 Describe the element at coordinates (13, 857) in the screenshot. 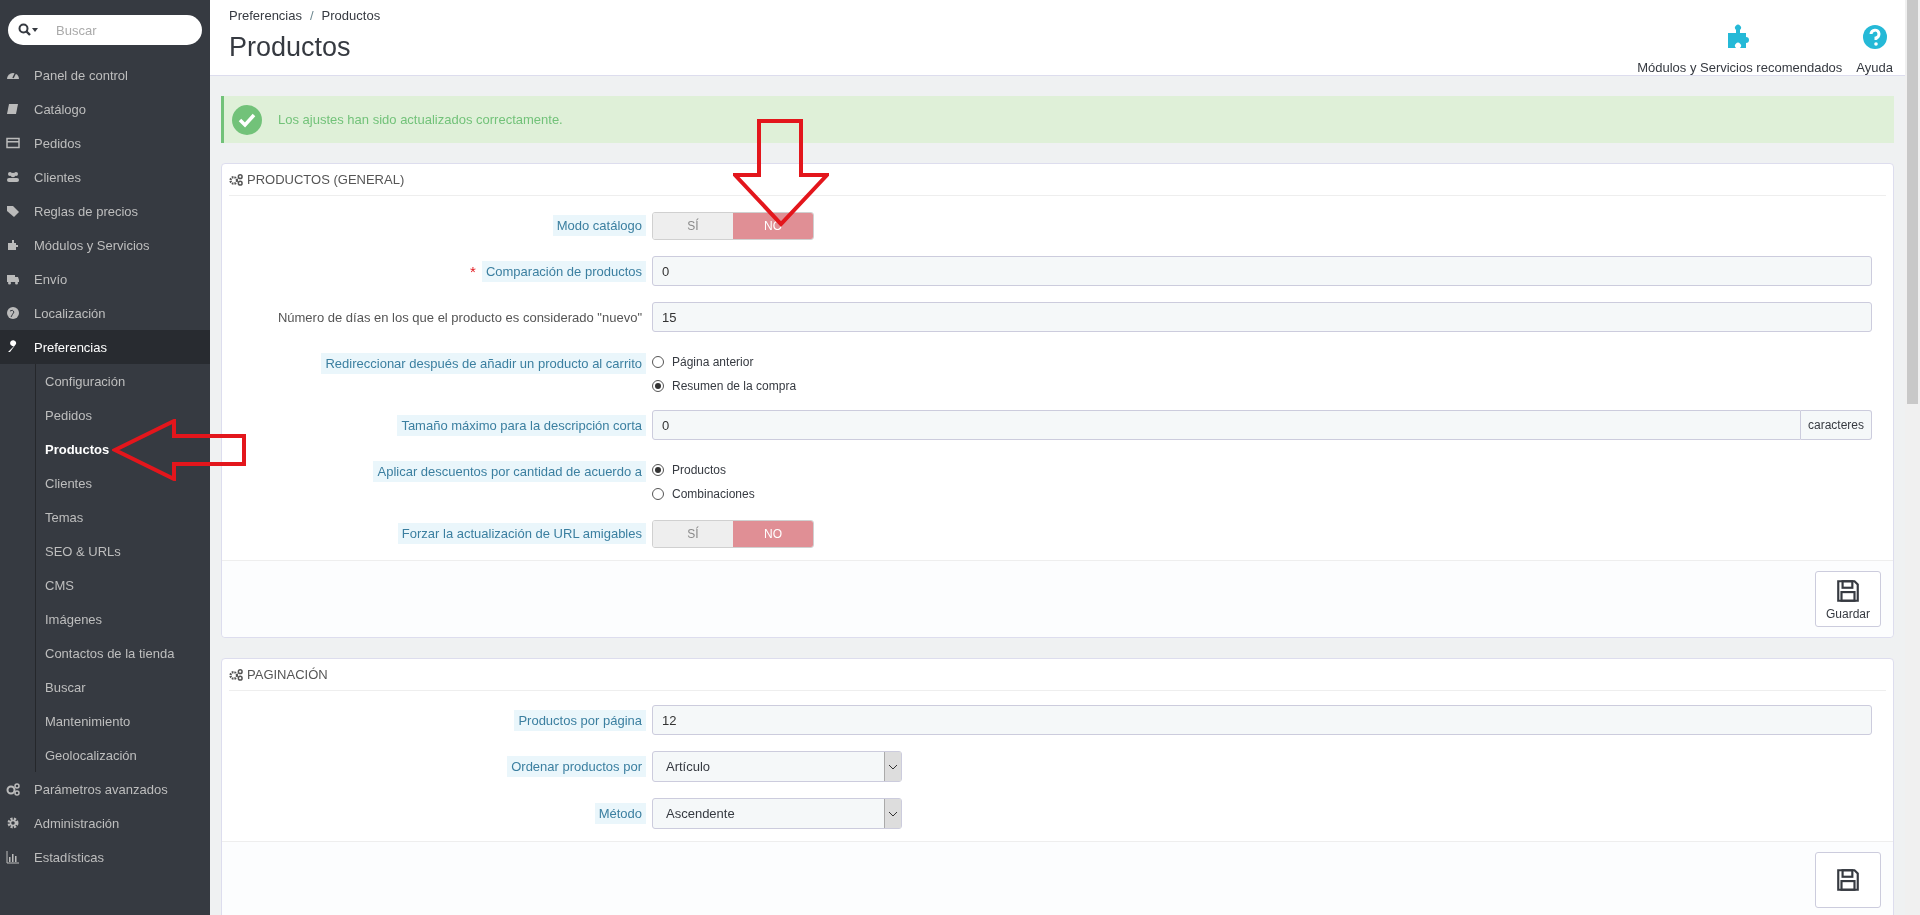

I see `chart-icon` at that location.